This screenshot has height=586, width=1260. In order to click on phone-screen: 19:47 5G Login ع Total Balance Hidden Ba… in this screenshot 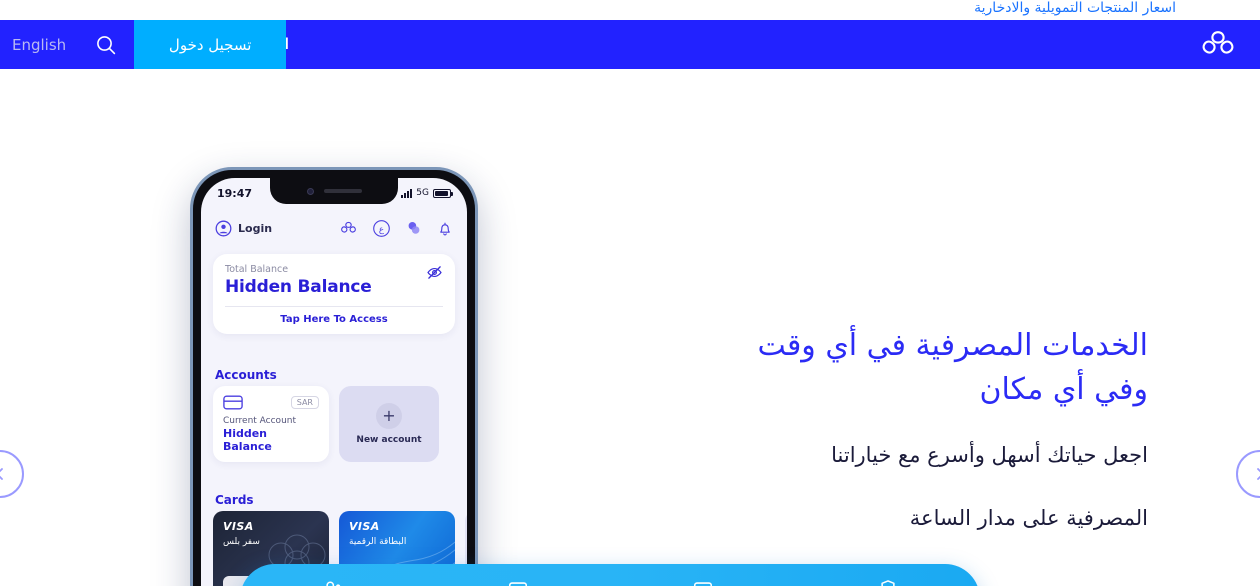, I will do `click(334, 382)`.